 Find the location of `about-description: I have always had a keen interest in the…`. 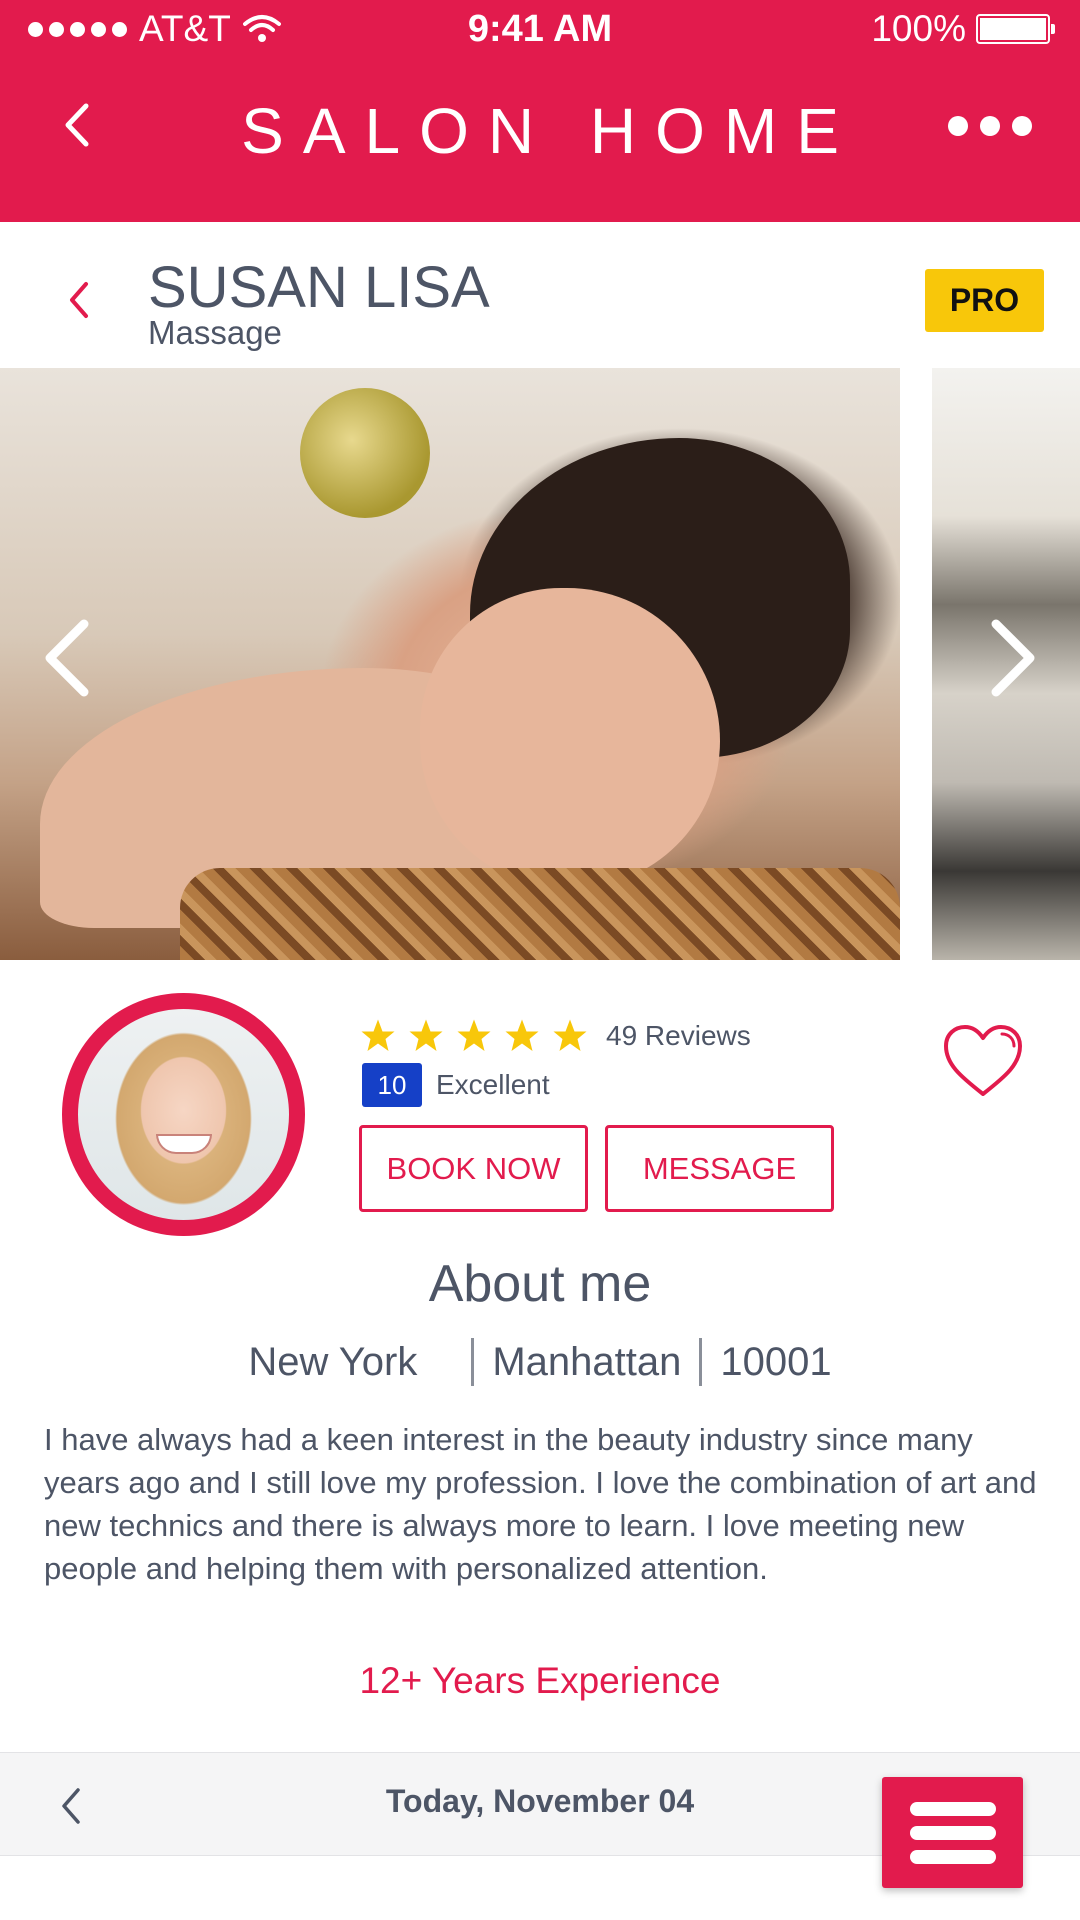

about-description: I have always had a keen interest in the… is located at coordinates (540, 1504).